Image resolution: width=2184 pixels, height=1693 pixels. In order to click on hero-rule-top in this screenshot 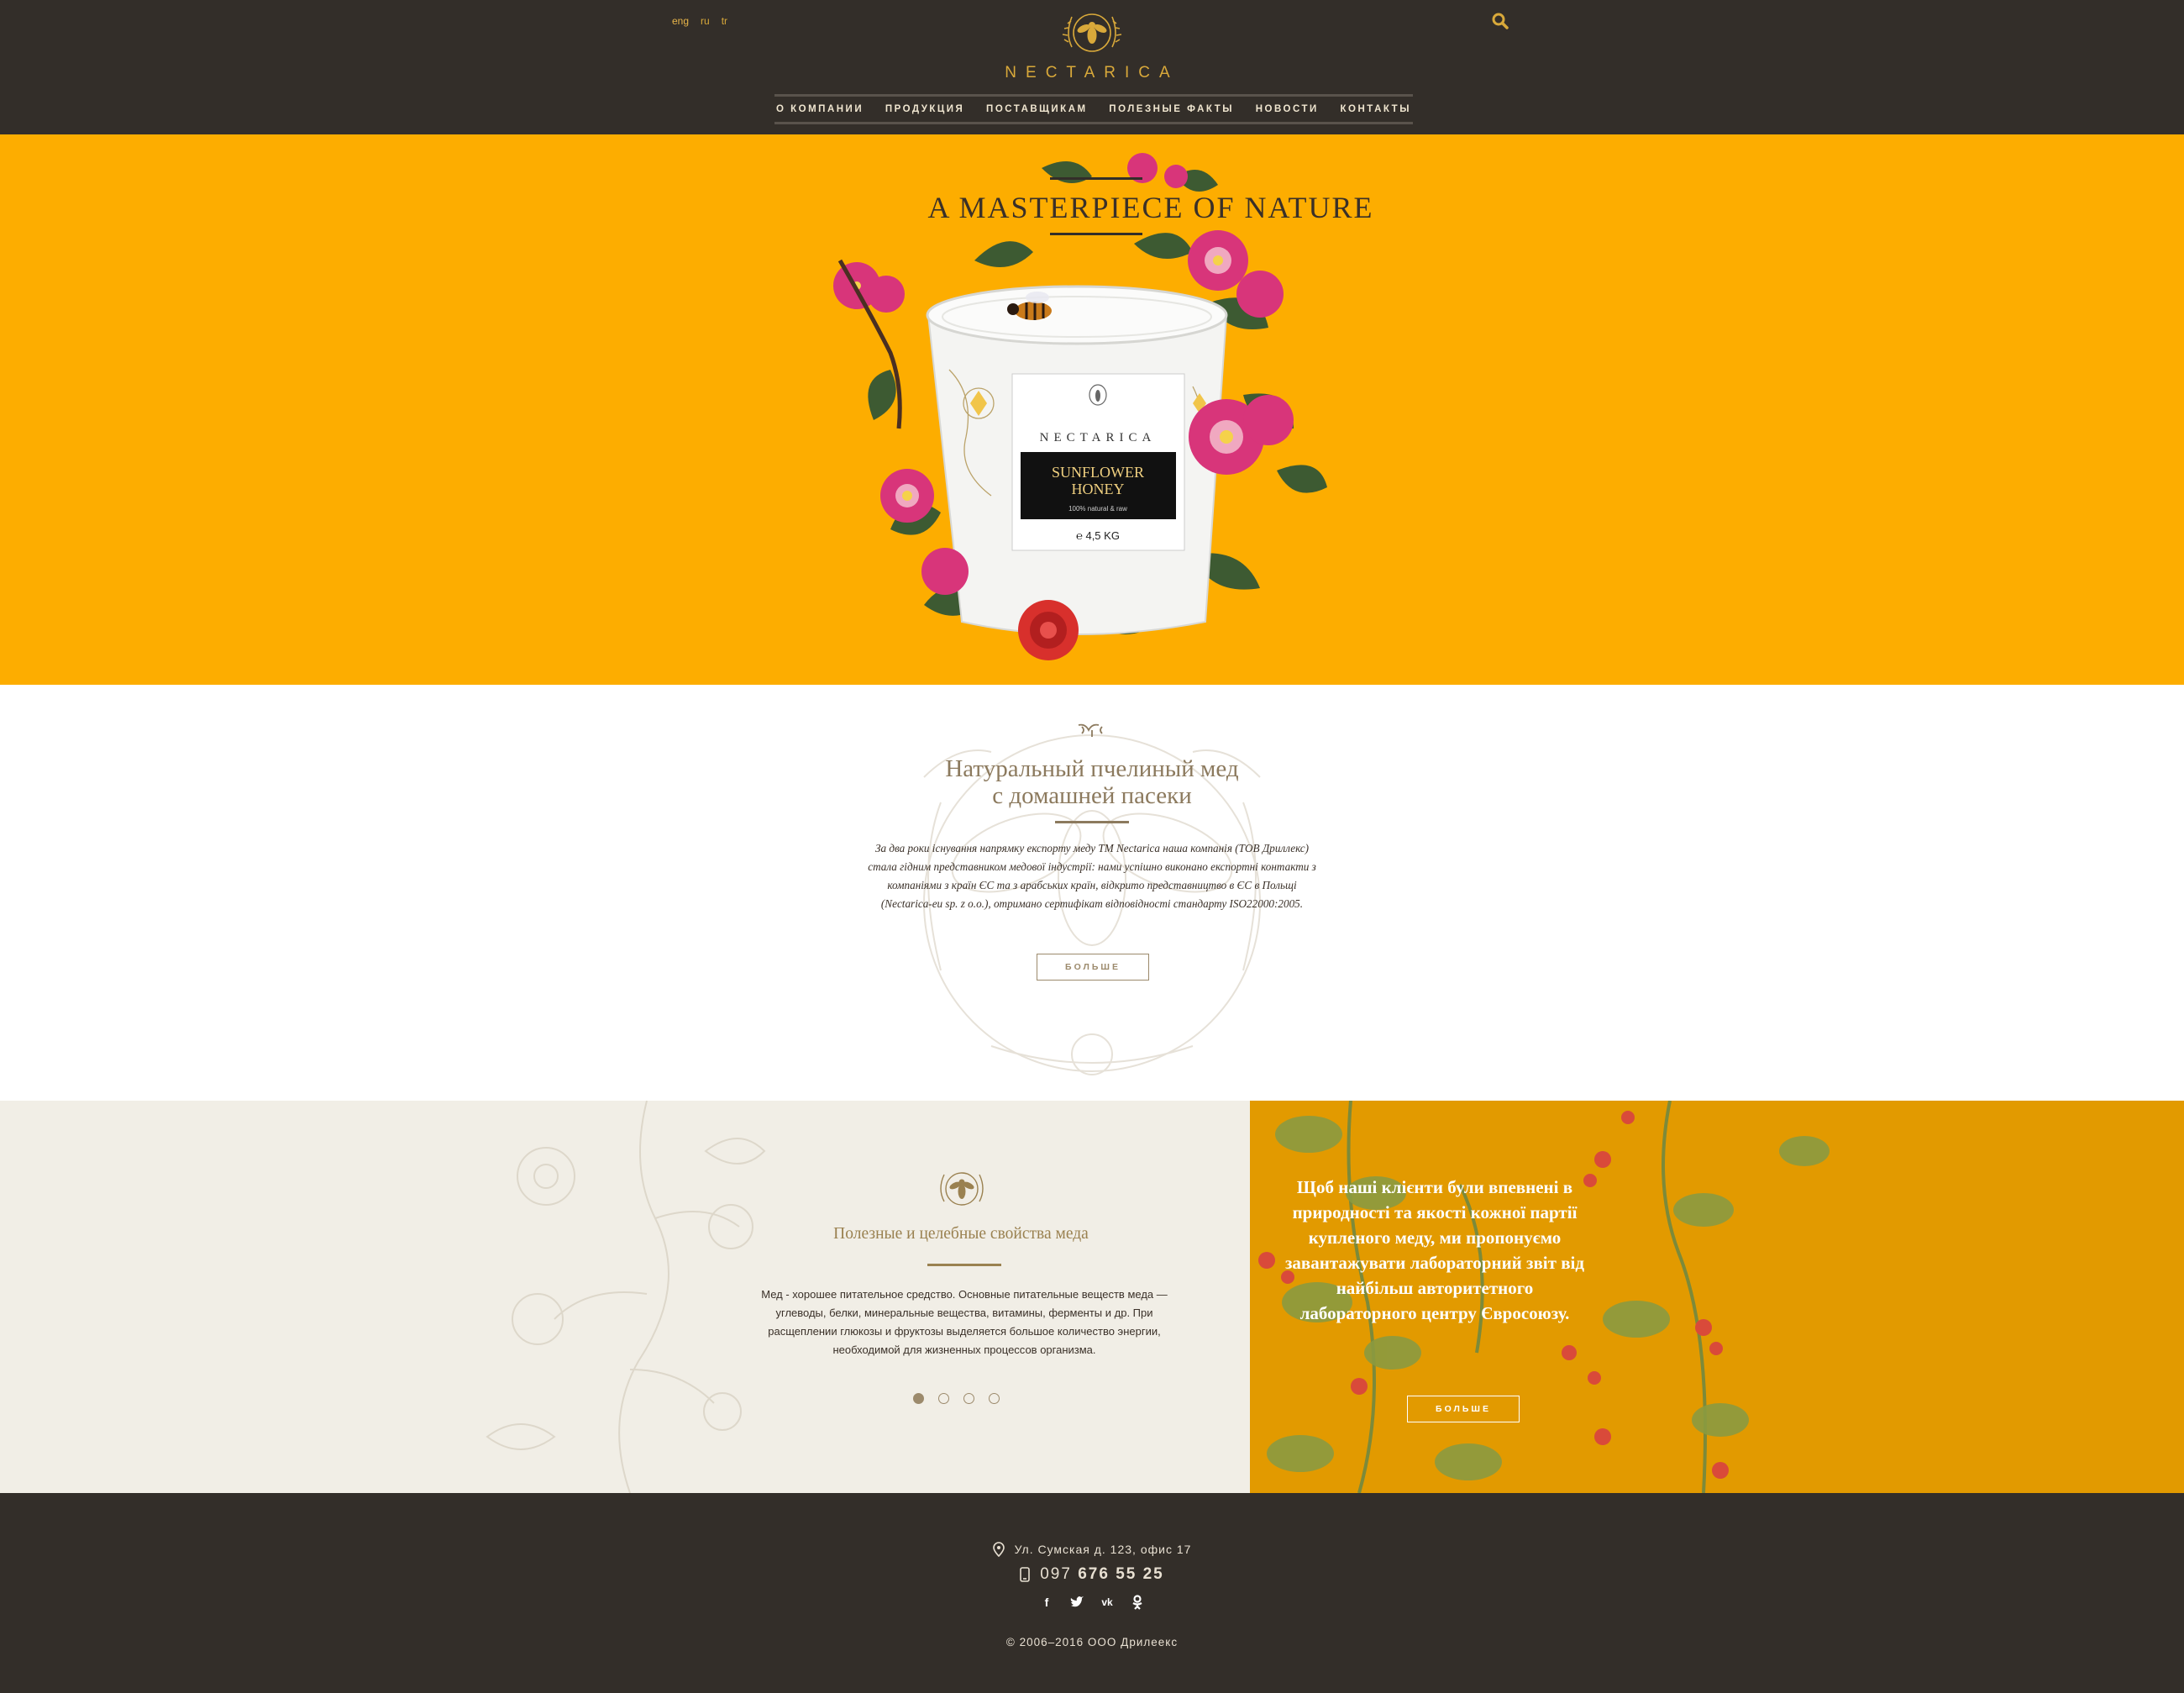, I will do `click(1096, 178)`.